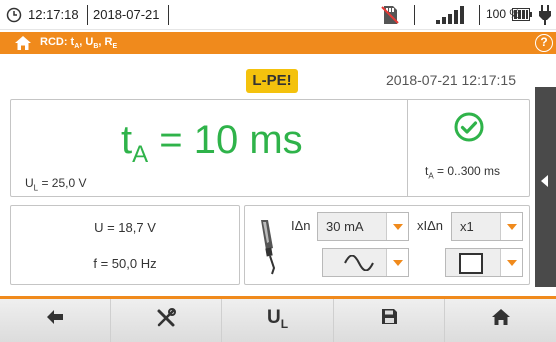 The height and width of the screenshot is (342, 556). I want to click on idn-dropdown: 30 mA, so click(363, 226).